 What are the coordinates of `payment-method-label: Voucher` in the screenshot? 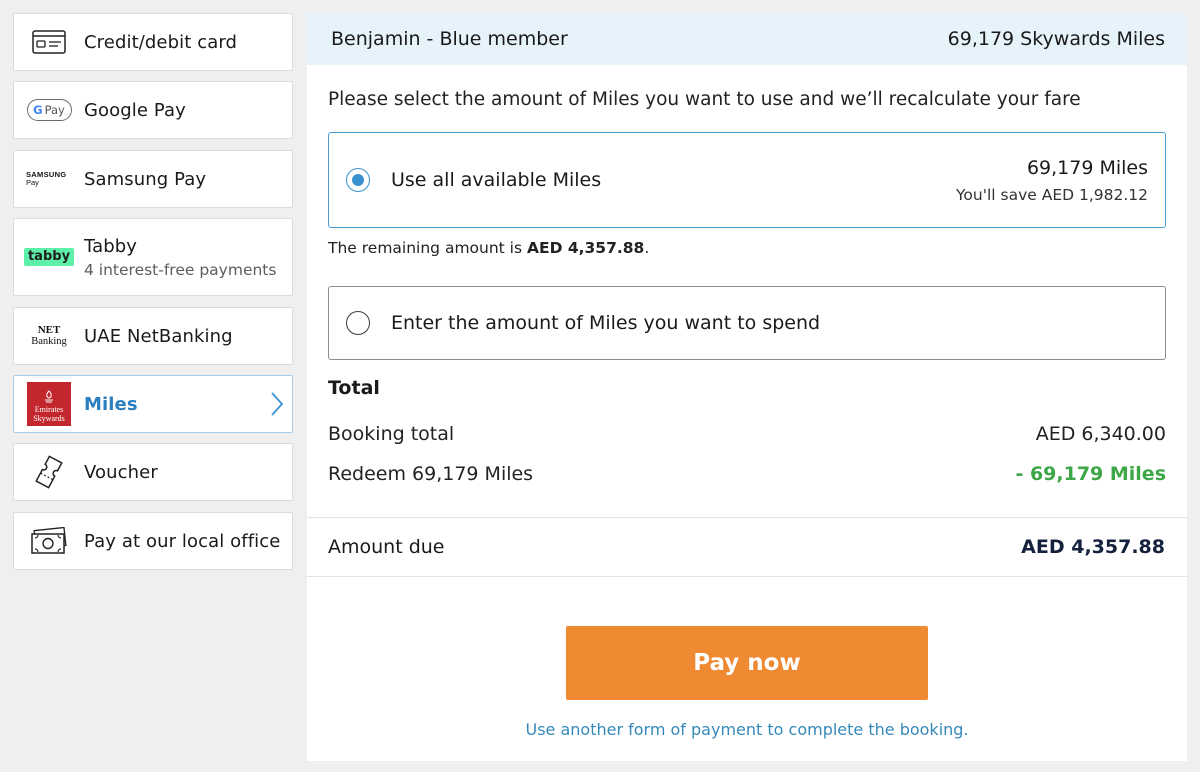 It's located at (121, 472).